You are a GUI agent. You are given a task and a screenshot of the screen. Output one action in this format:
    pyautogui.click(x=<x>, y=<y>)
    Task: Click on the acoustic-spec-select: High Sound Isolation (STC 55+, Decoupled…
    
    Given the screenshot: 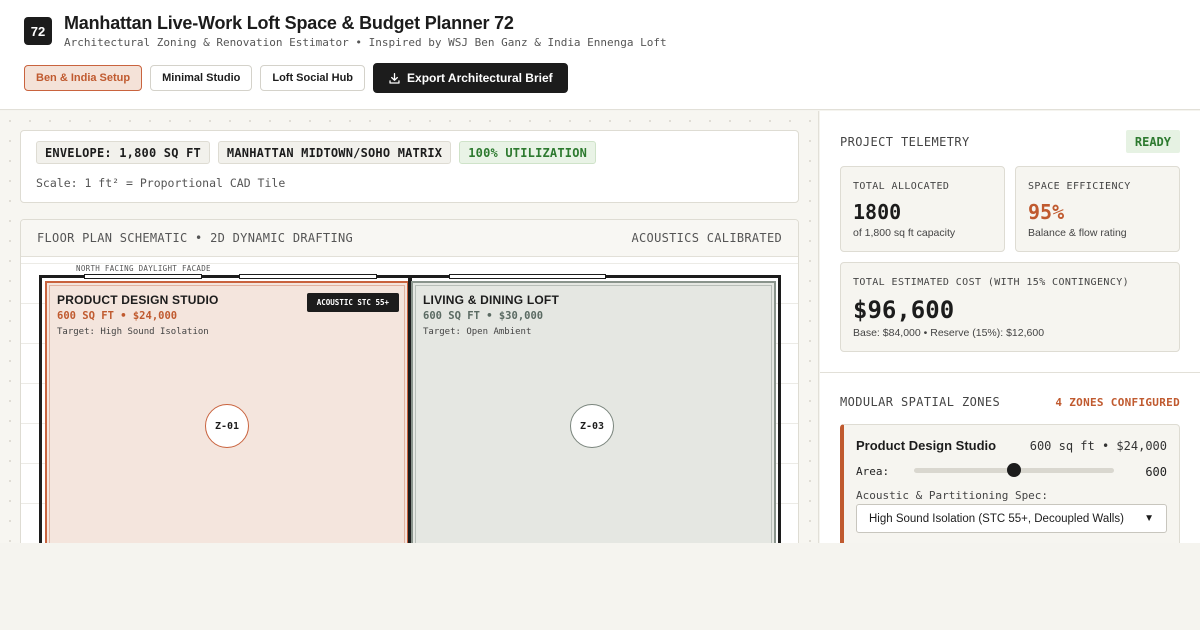 What is the action you would take?
    pyautogui.click(x=1011, y=518)
    